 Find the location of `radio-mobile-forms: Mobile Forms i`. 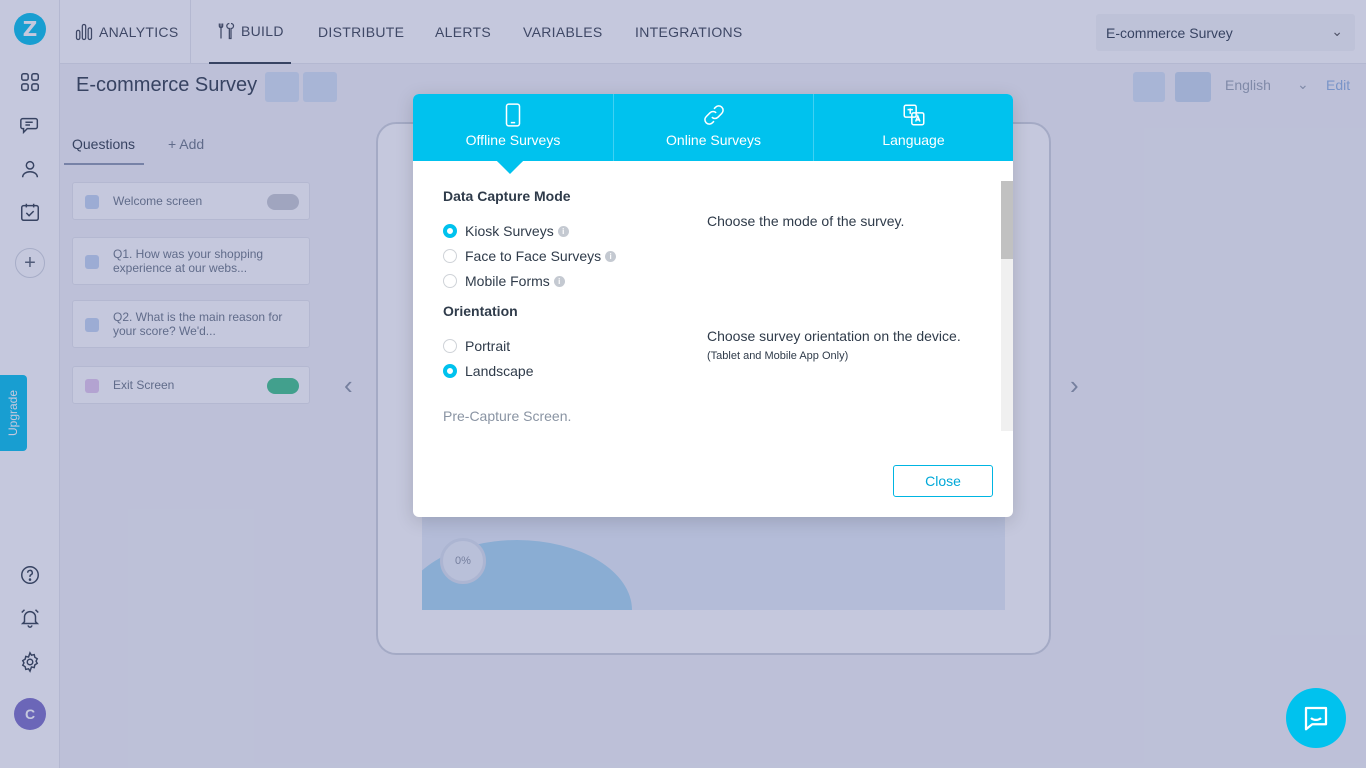

radio-mobile-forms: Mobile Forms i is located at coordinates (504, 281).